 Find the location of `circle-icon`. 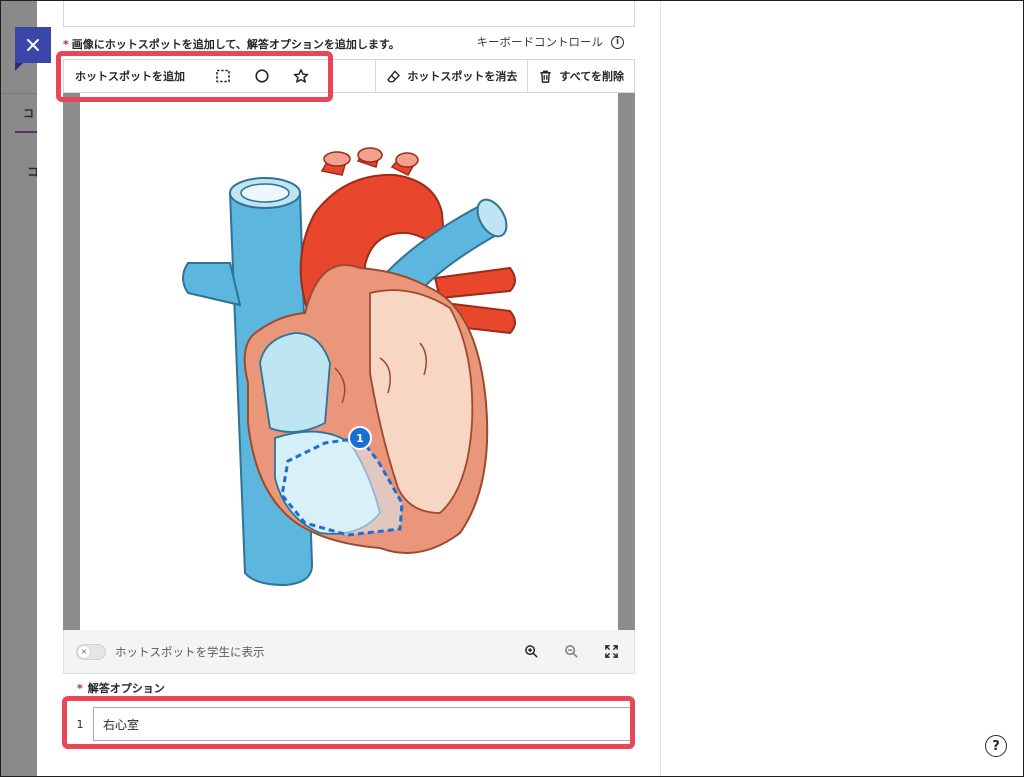

circle-icon is located at coordinates (262, 76).